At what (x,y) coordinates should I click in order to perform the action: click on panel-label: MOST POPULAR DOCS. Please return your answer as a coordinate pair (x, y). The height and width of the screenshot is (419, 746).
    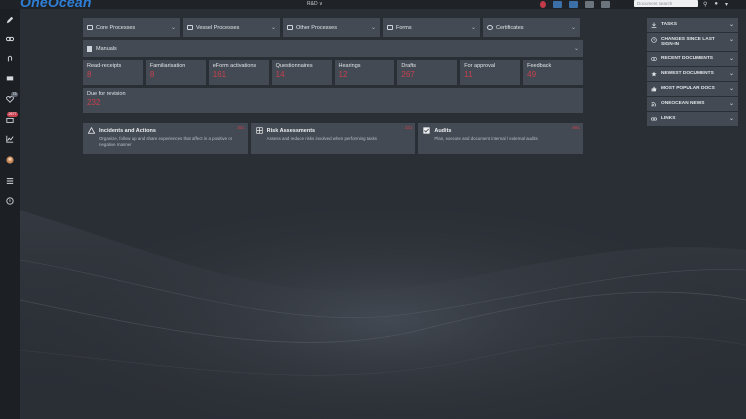
    Looking at the image, I should click on (688, 88).